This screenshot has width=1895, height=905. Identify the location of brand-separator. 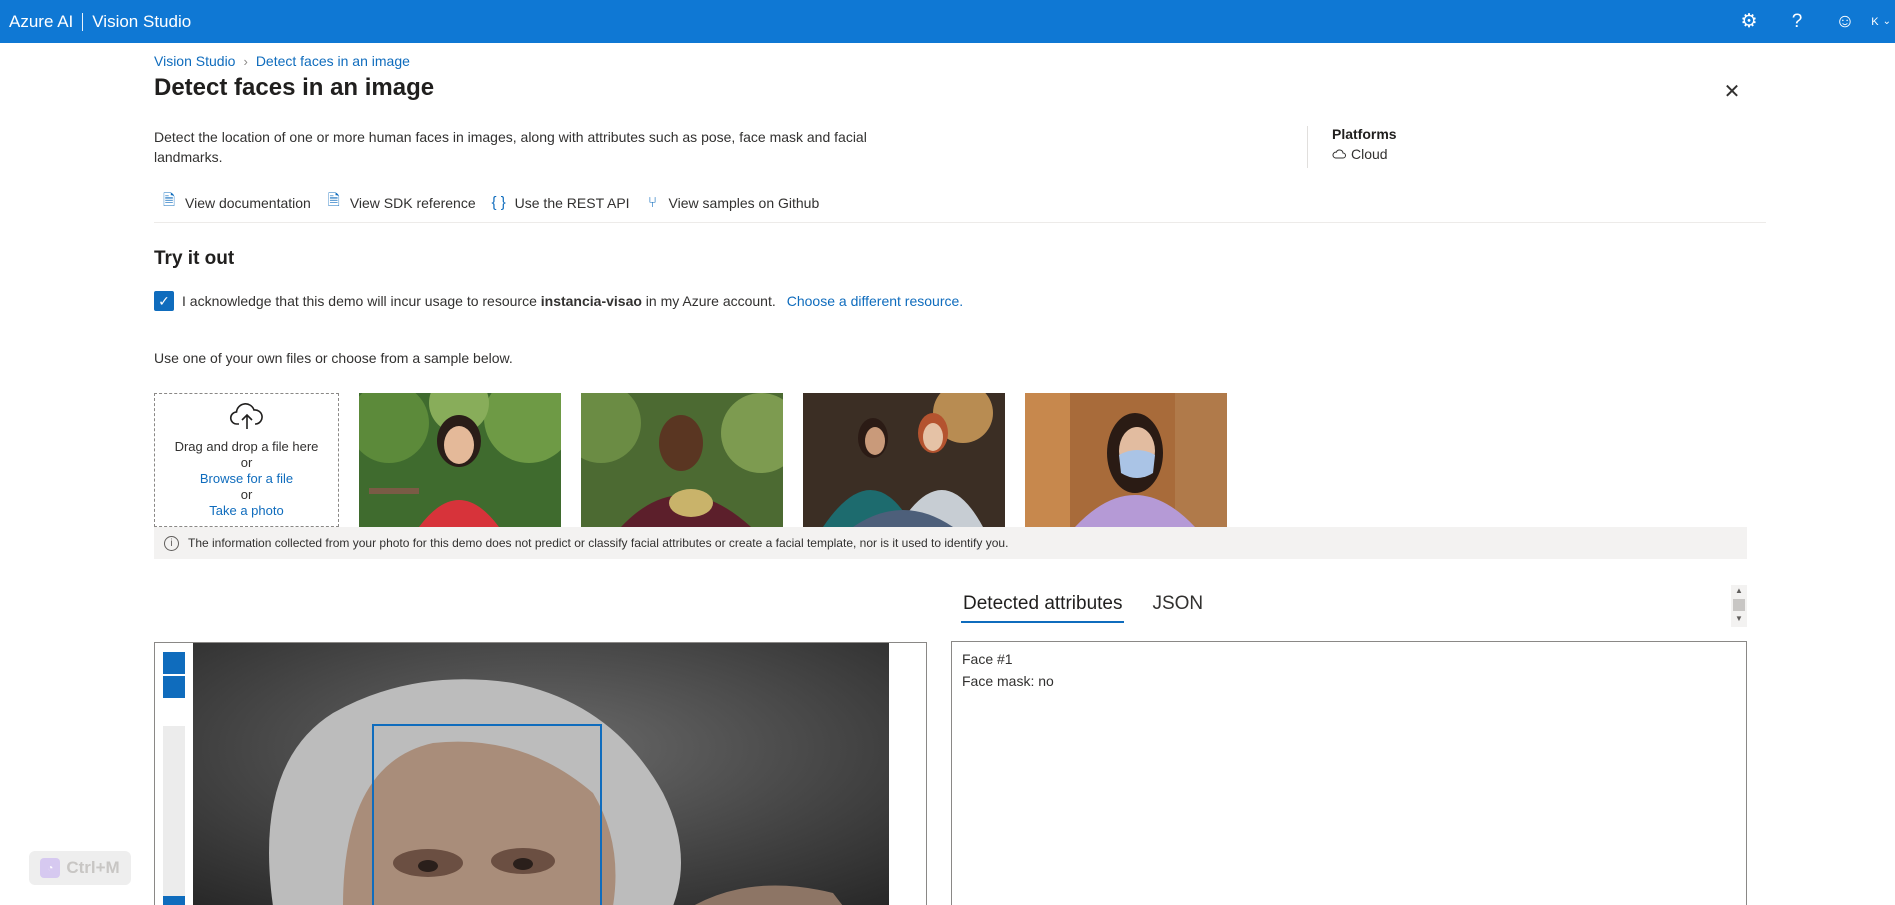
(83, 21).